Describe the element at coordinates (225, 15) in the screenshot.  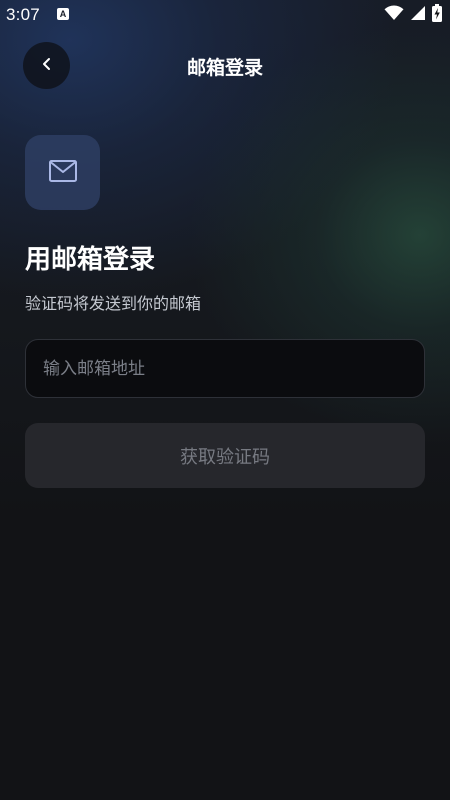
I see `status-bar: 3:07 A` at that location.